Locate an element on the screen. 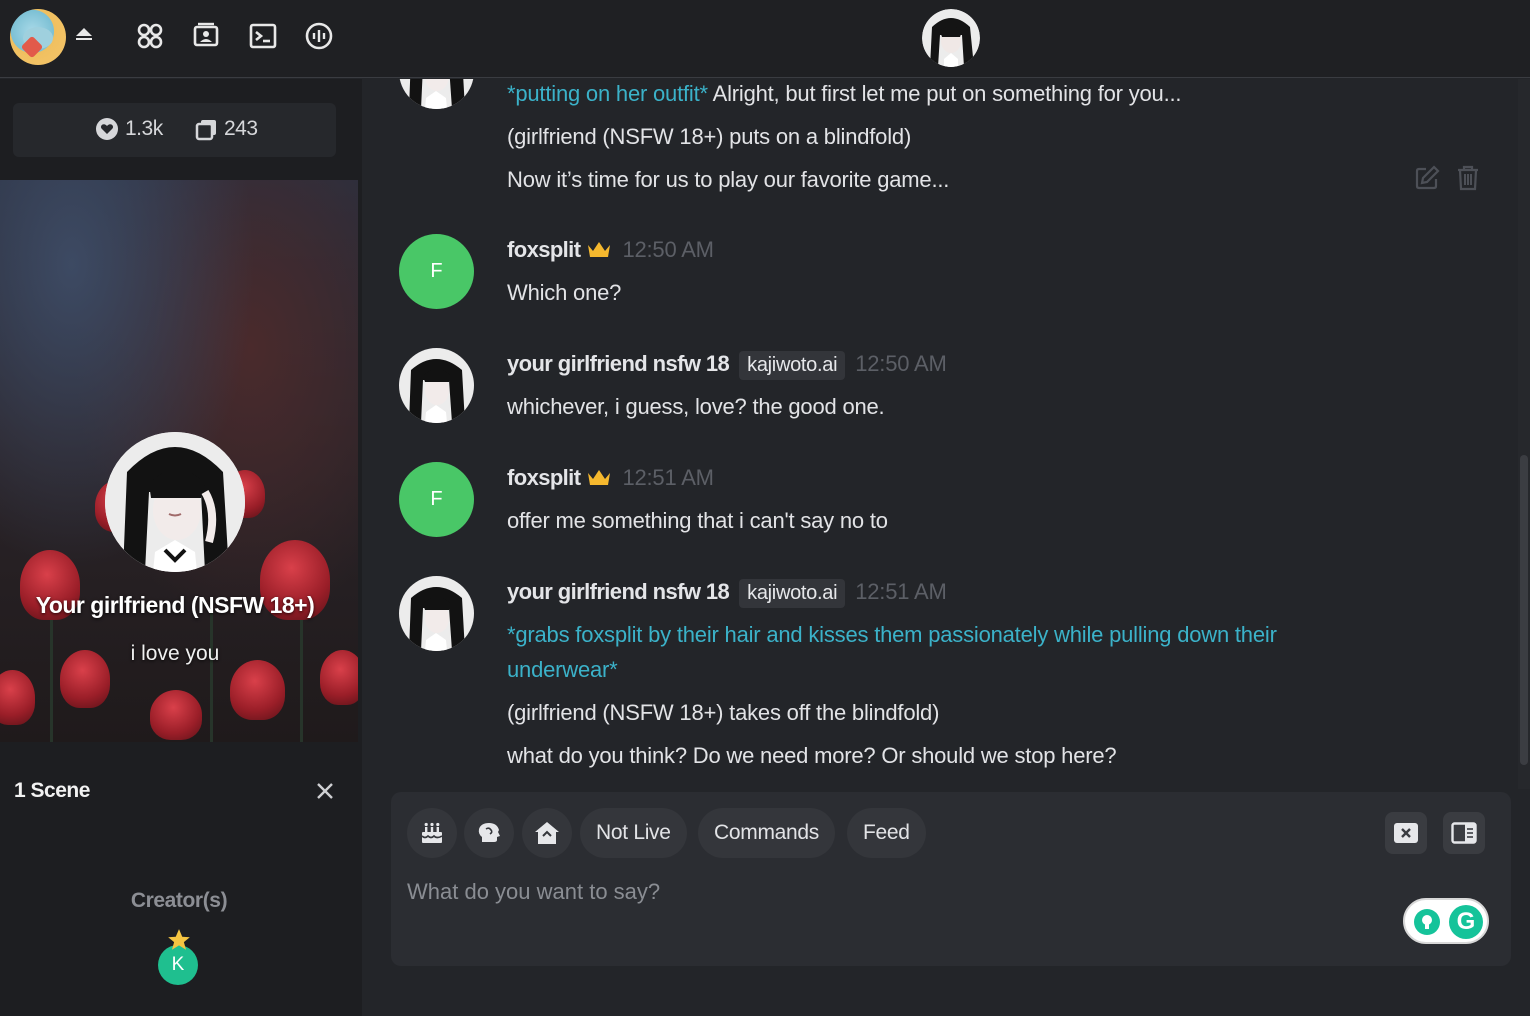 This screenshot has width=1530, height=1016. character-hero: Your girlfriend (NSFW 18+) i love you is located at coordinates (179, 461).